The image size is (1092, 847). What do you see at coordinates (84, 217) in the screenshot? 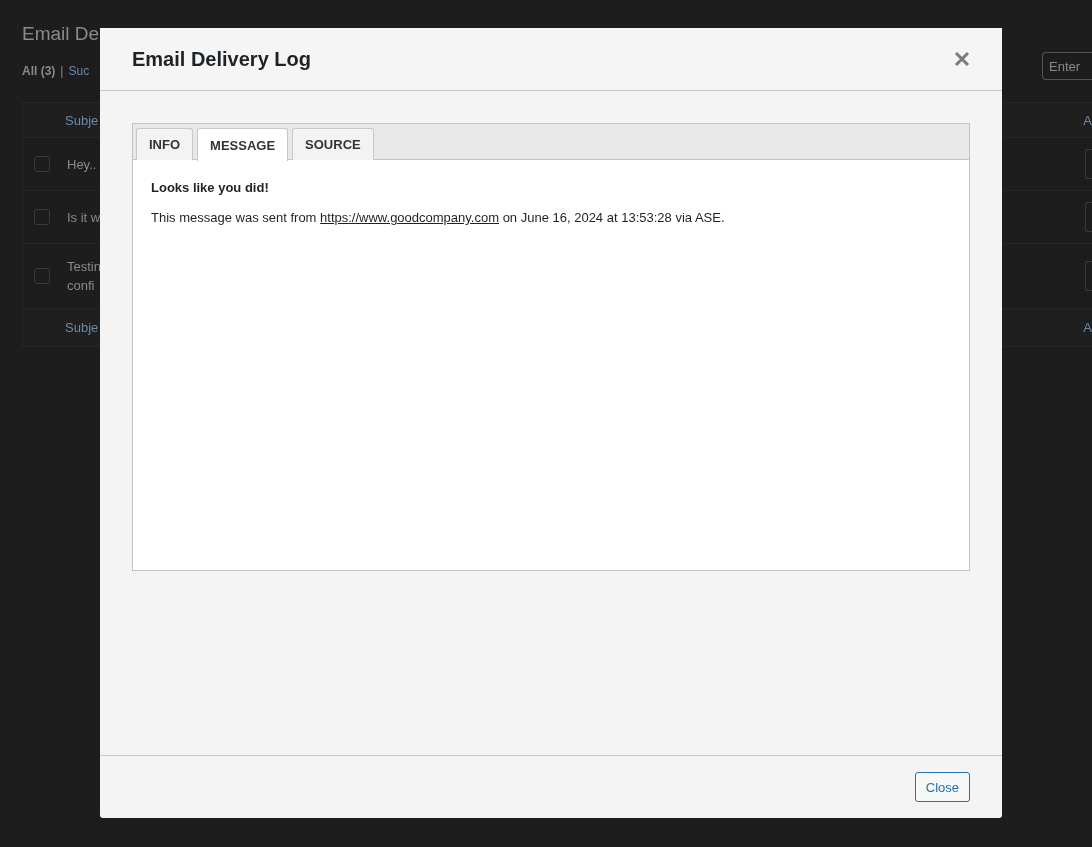
I see `table-cell-text: Is it w` at bounding box center [84, 217].